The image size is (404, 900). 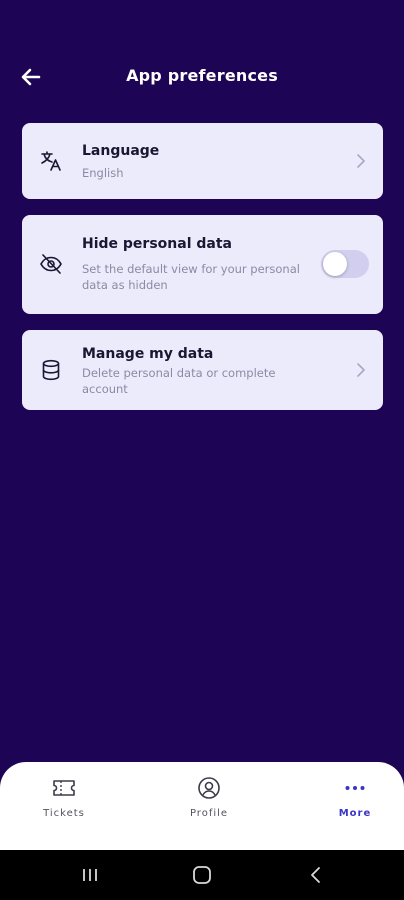 I want to click on language-value: English, so click(x=103, y=173).